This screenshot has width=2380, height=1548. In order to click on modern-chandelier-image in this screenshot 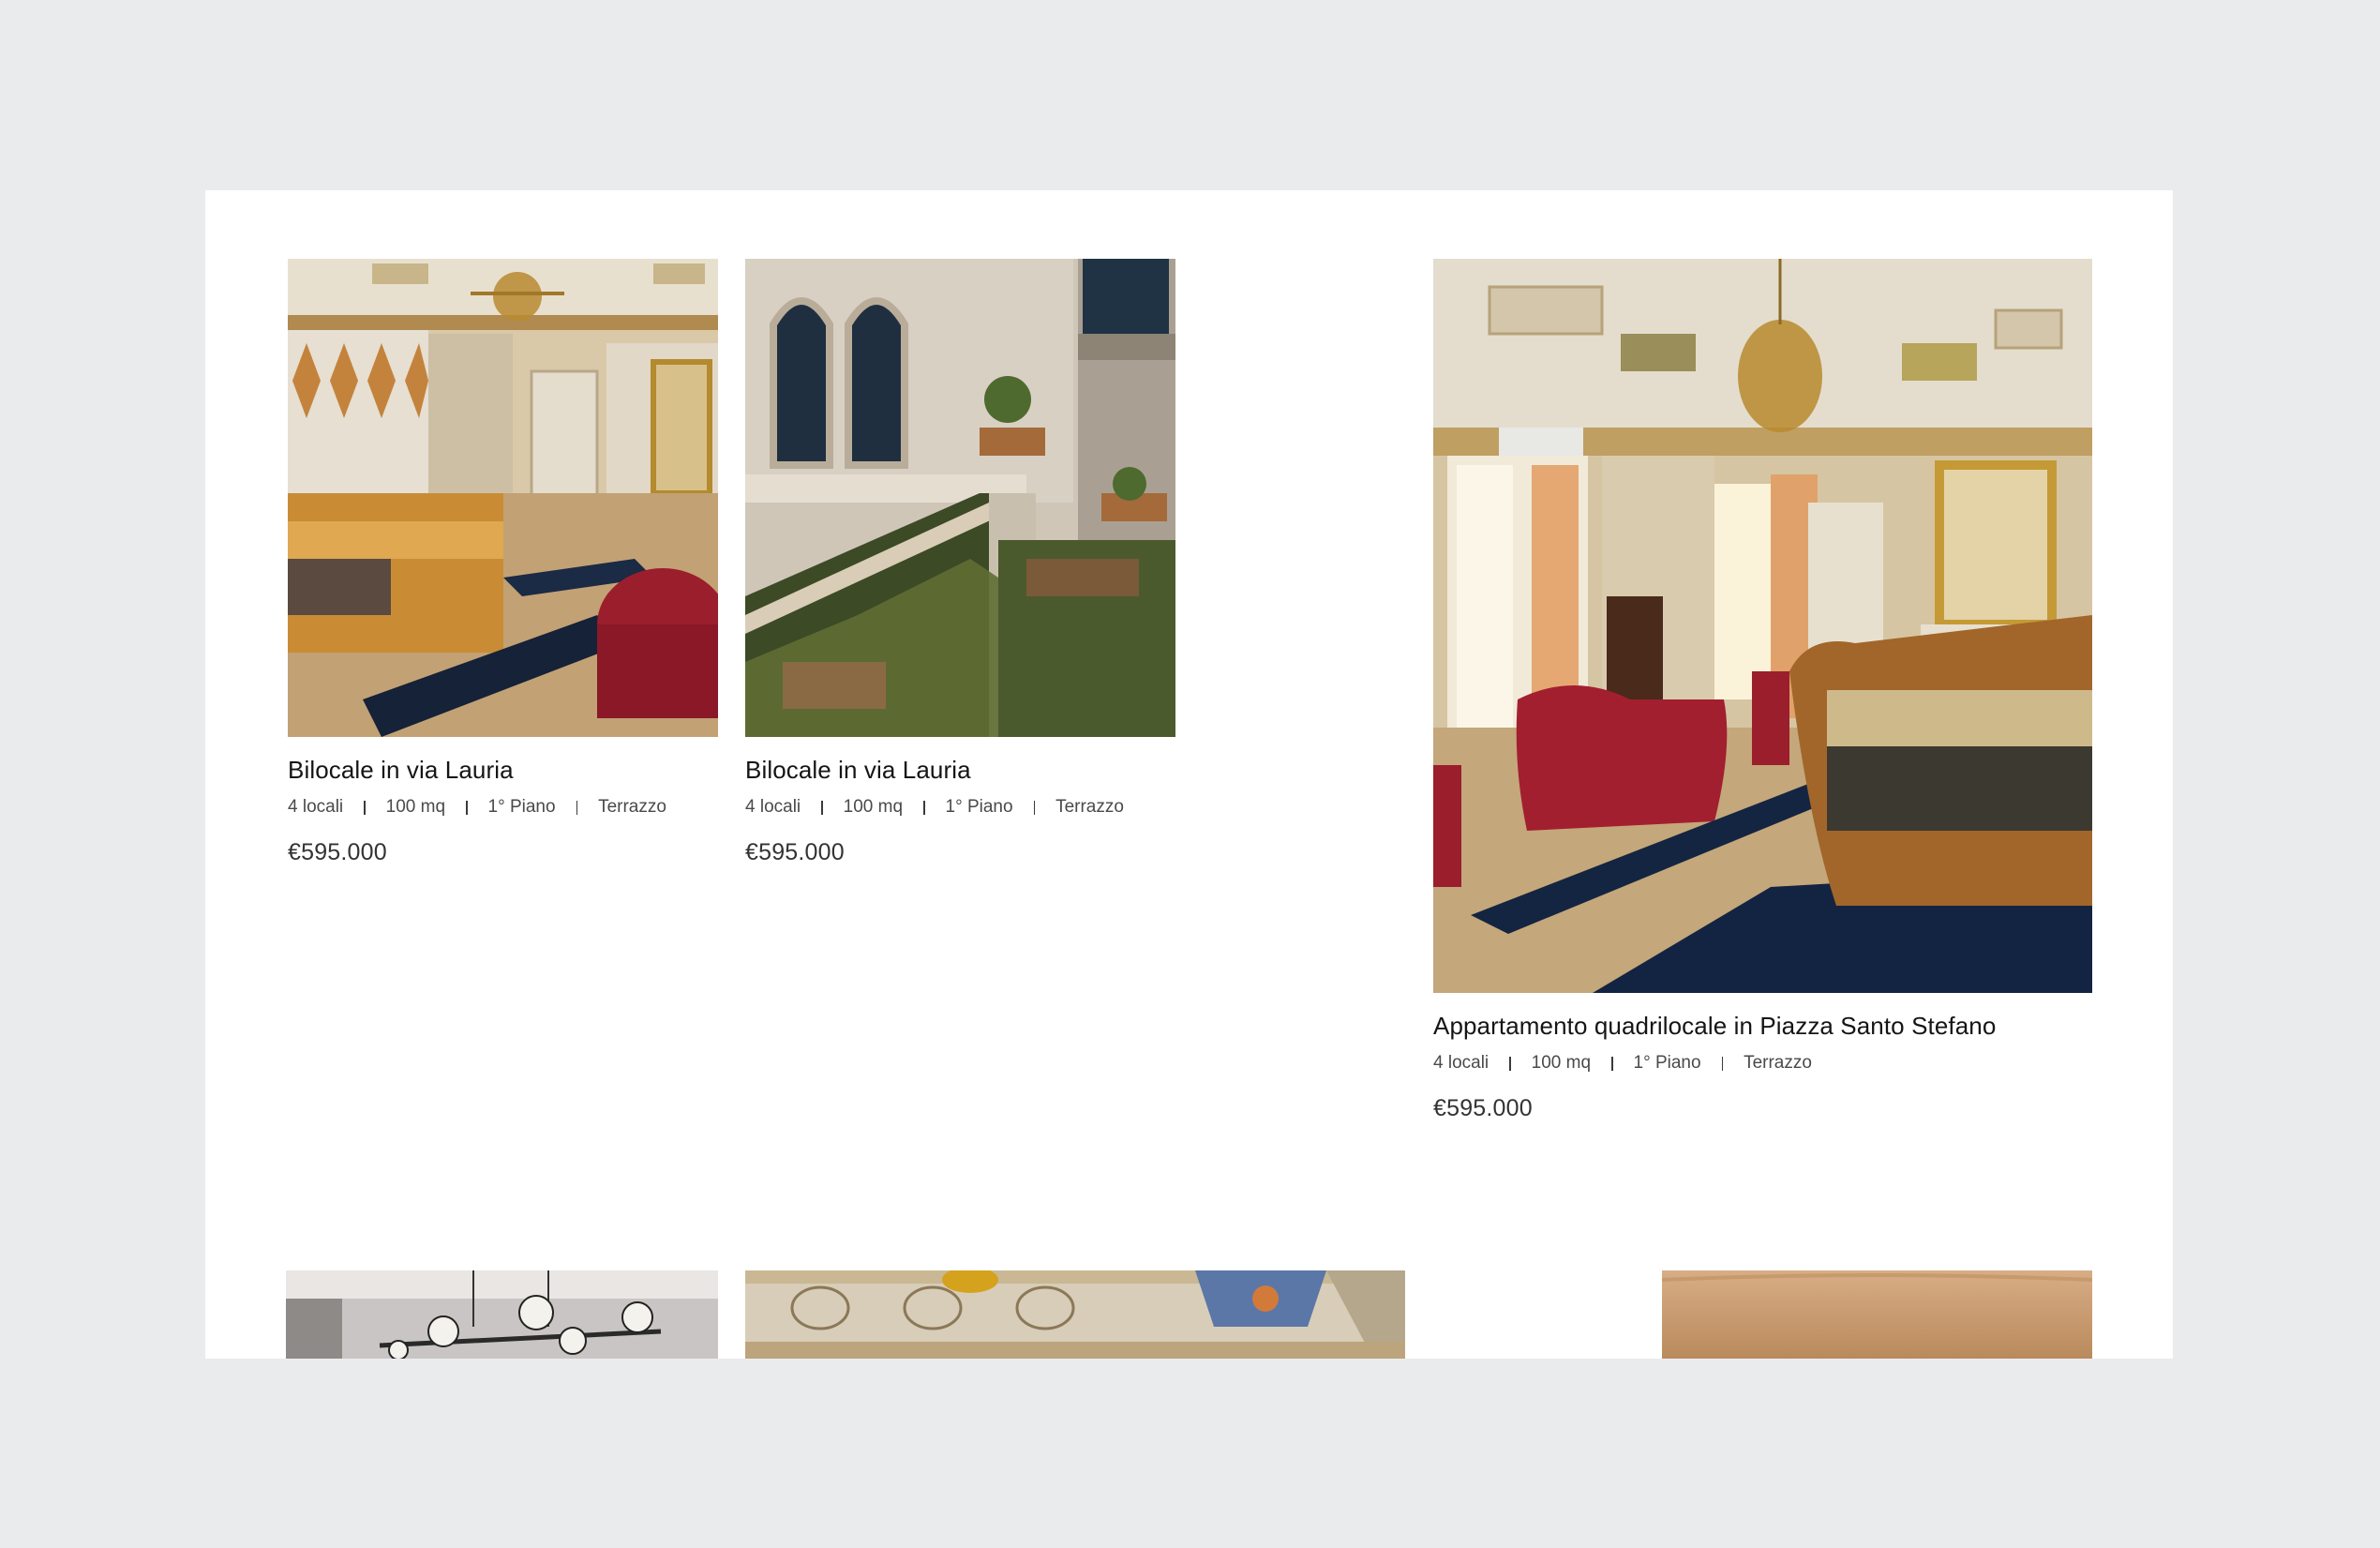, I will do `click(502, 1314)`.